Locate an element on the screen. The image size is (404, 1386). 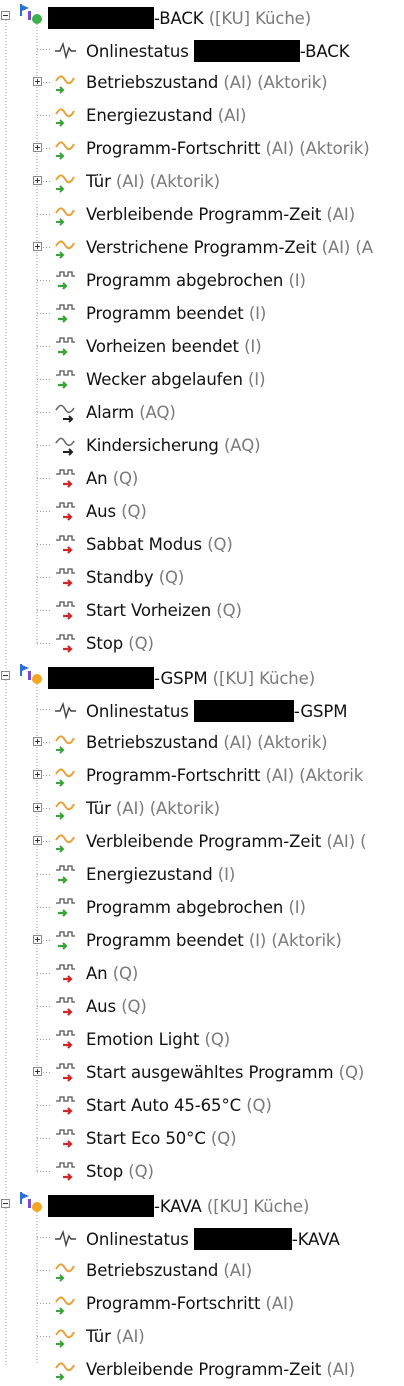
datapoint-item: Alarm (AQ) is located at coordinates (202, 412).